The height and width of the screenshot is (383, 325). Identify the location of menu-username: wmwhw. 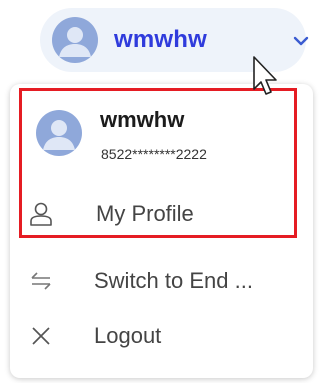
(142, 119).